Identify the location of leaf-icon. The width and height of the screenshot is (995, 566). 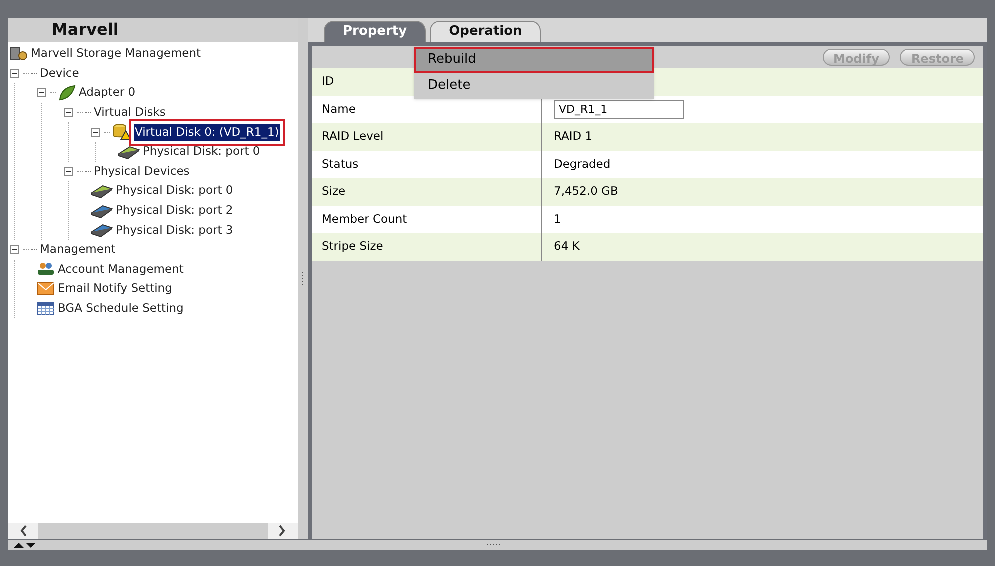
(67, 92).